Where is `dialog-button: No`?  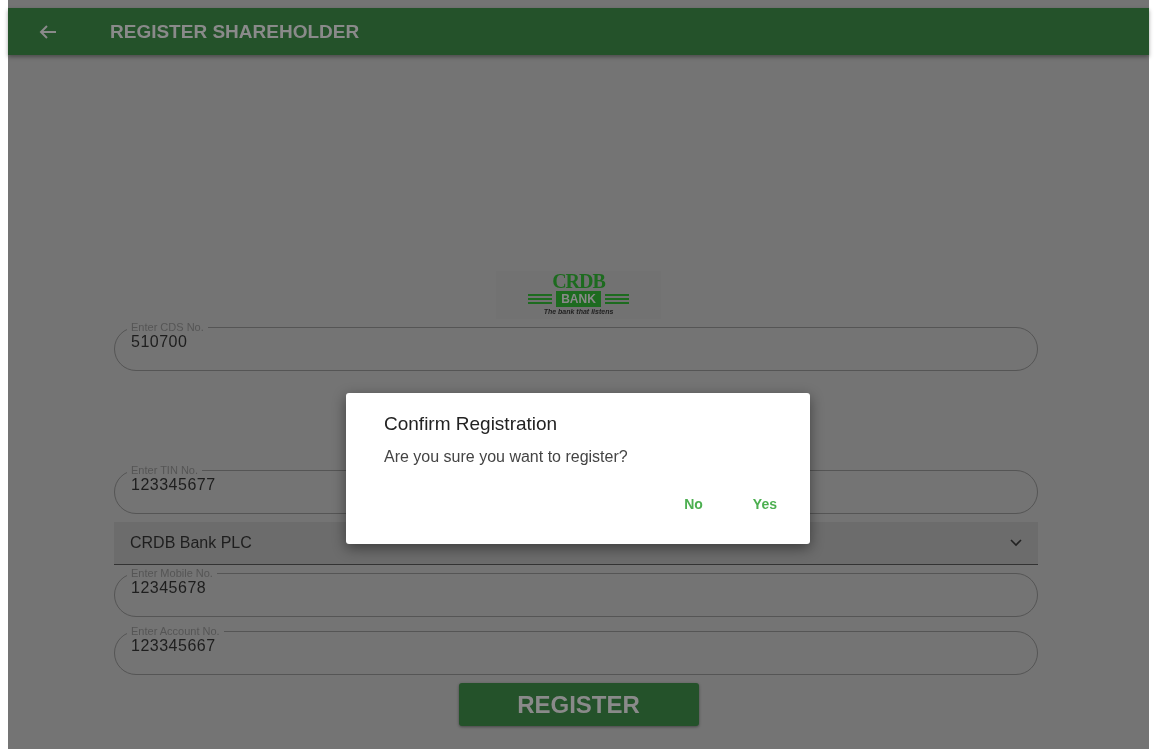 dialog-button: No is located at coordinates (693, 504).